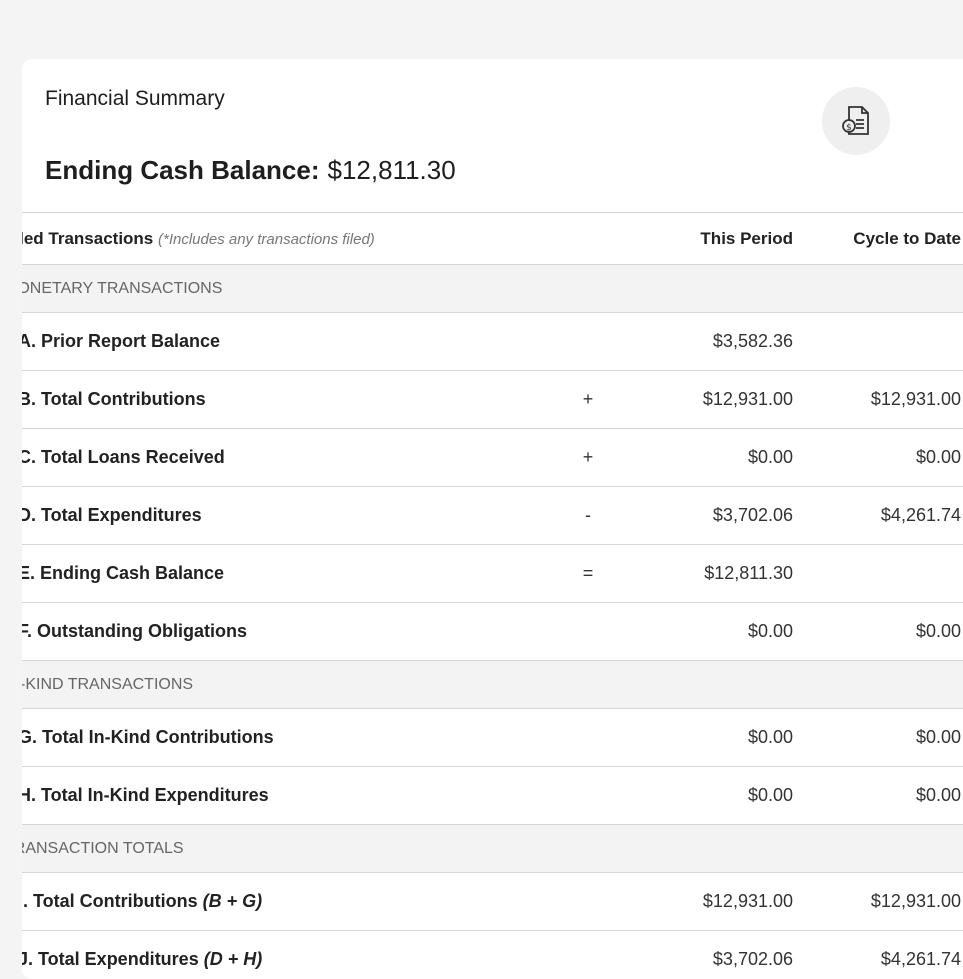 The image size is (963, 979). I want to click on header-cycle-to-date: Cycle to Date, so click(878, 239).